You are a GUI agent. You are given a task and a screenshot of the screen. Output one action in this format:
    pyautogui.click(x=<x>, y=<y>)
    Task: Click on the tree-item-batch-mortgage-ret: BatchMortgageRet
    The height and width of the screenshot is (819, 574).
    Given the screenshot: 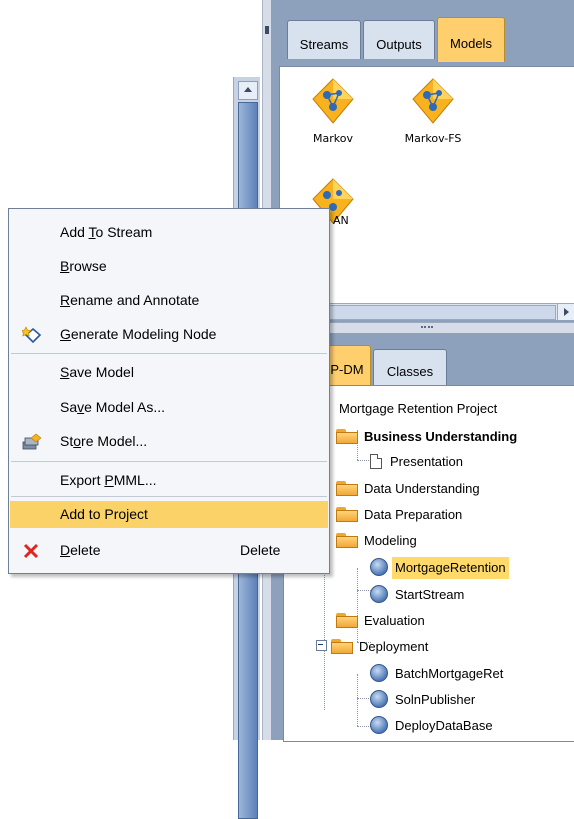 What is the action you would take?
    pyautogui.click(x=438, y=674)
    